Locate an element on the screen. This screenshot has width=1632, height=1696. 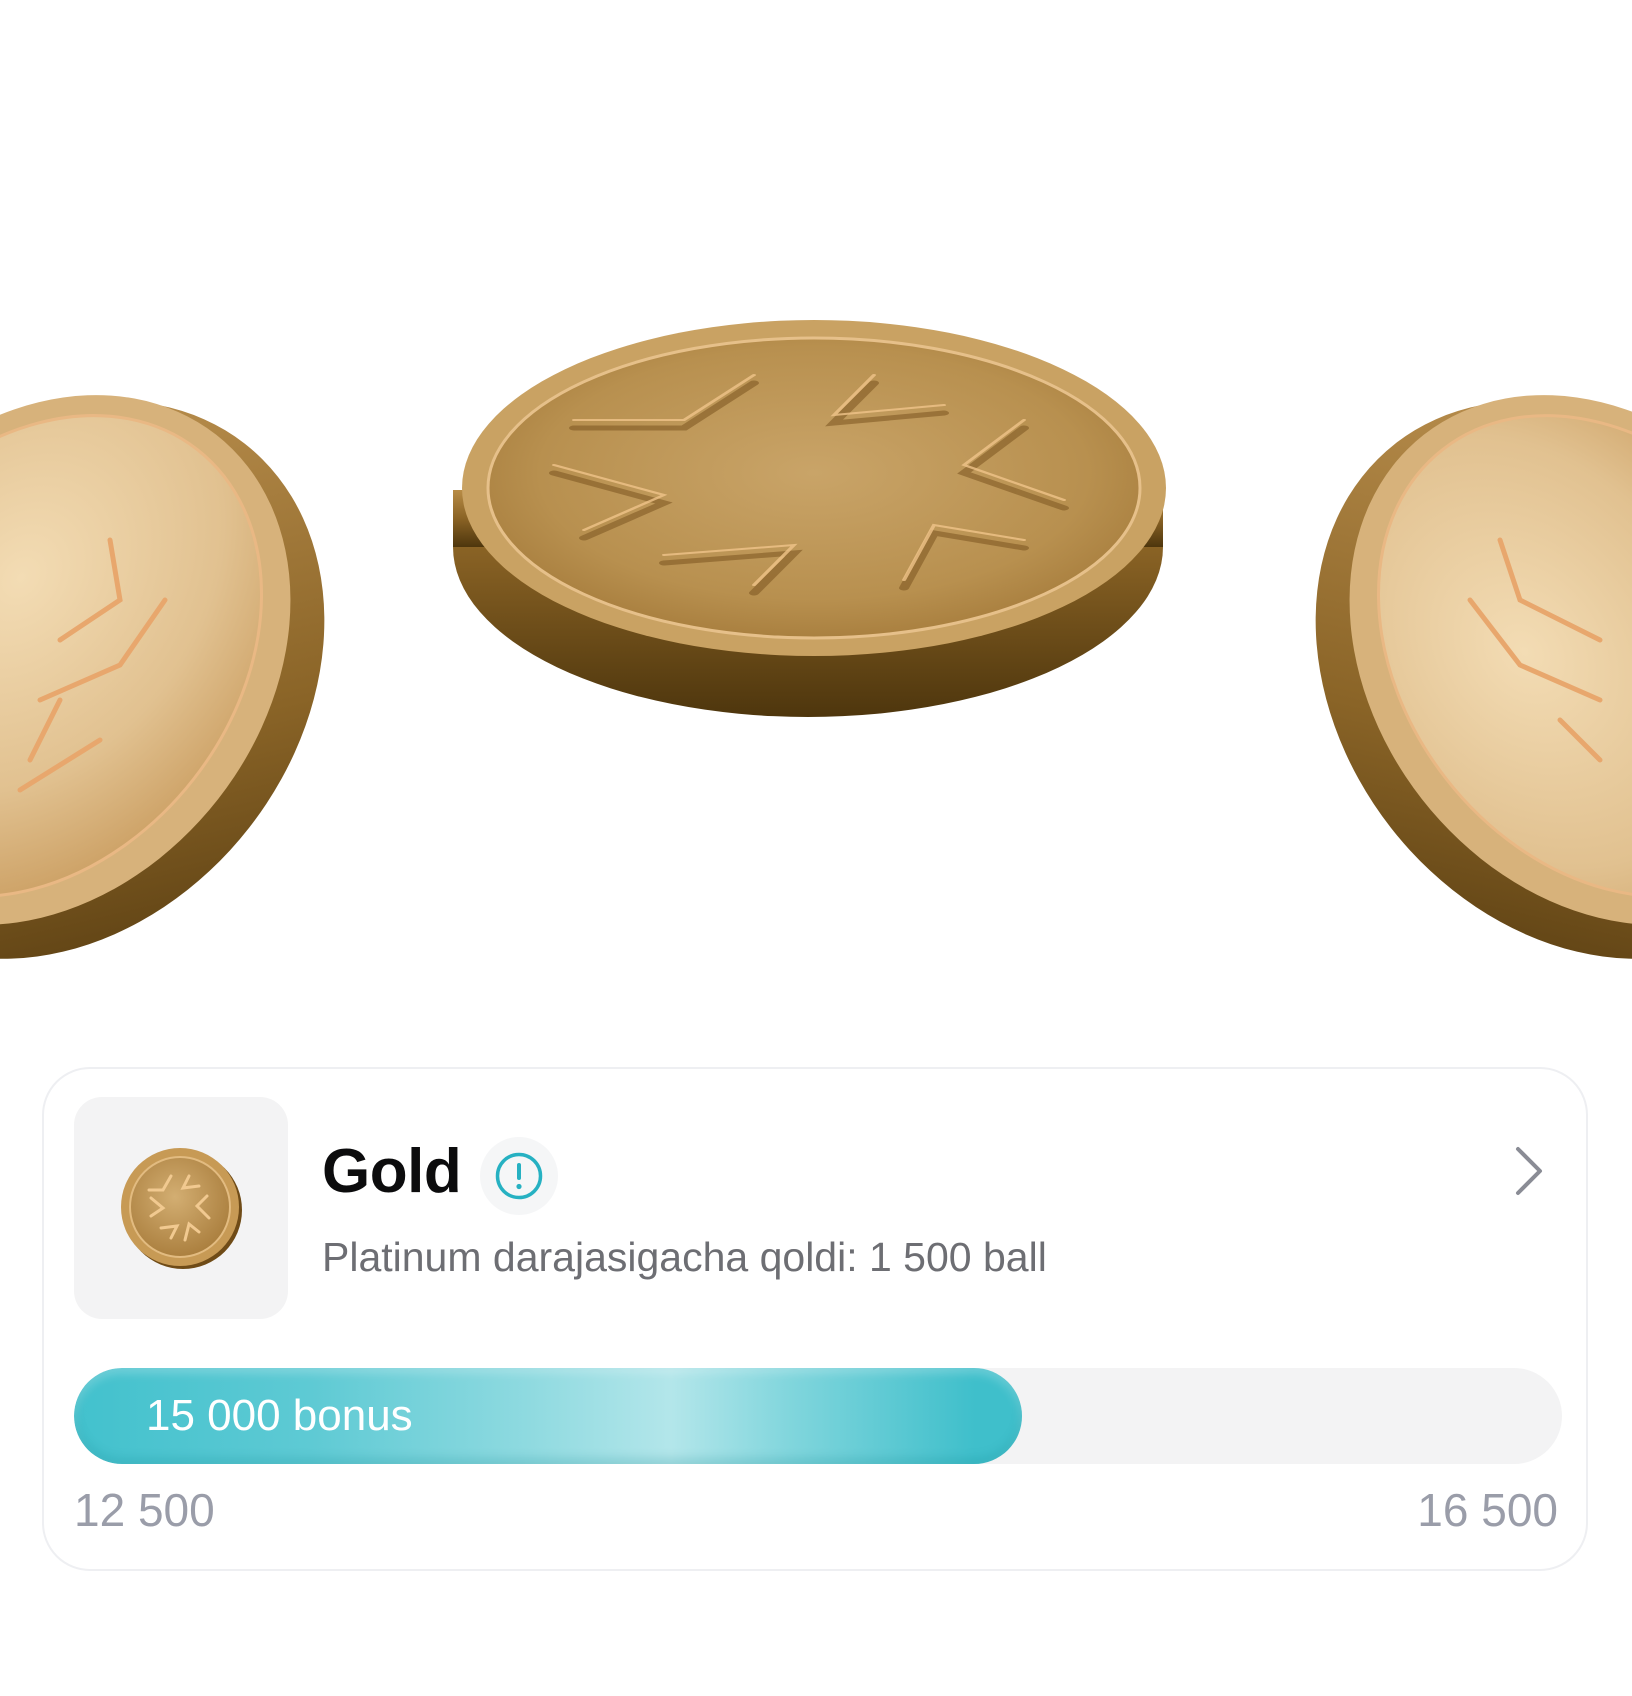
progress-max-value: 16 500 is located at coordinates (1487, 1510).